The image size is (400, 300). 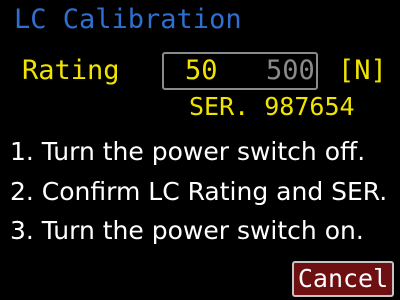 I want to click on rating-label: Rating, so click(x=71, y=70).